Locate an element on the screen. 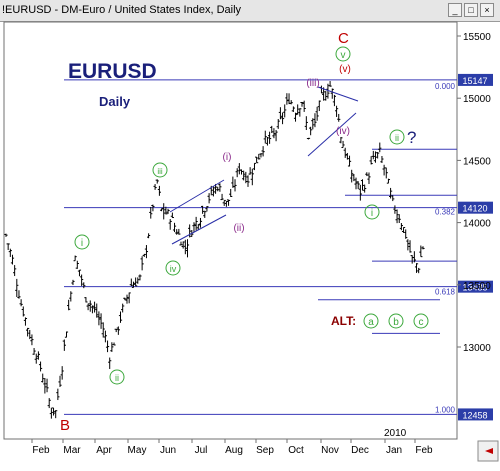 The image size is (500, 471). wave-iii-marker: iii is located at coordinates (160, 170).